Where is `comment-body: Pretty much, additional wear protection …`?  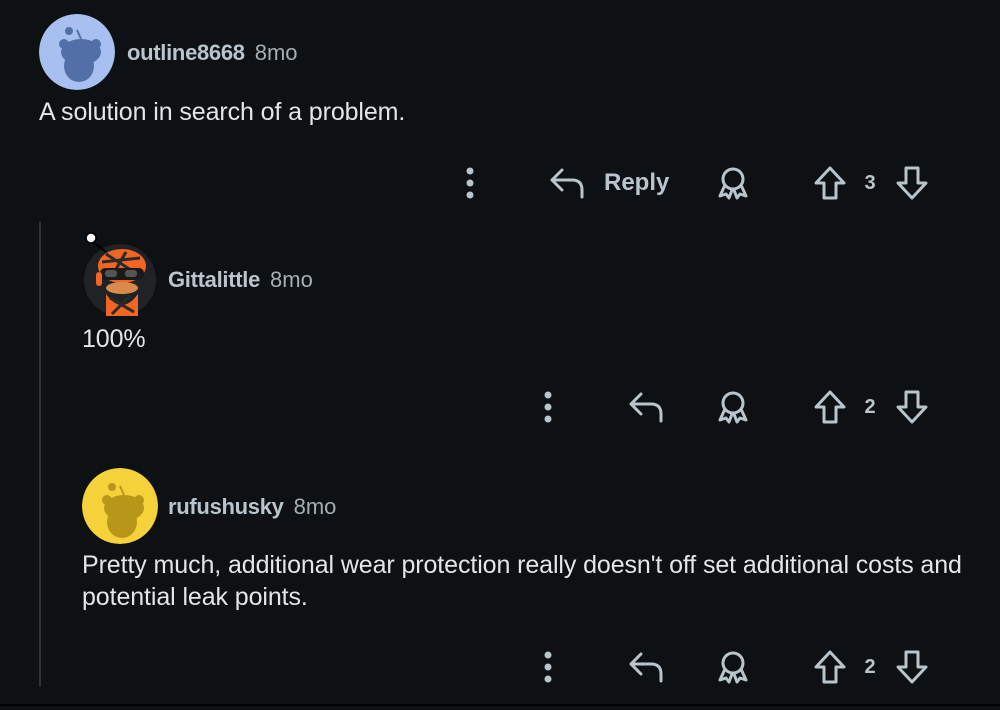 comment-body: Pretty much, additional wear protection … is located at coordinates (522, 581).